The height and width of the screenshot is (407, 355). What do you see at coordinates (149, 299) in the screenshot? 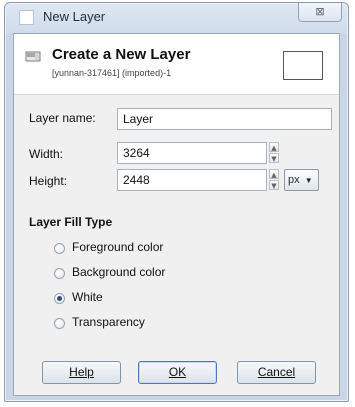
I see `radio-white: White` at bounding box center [149, 299].